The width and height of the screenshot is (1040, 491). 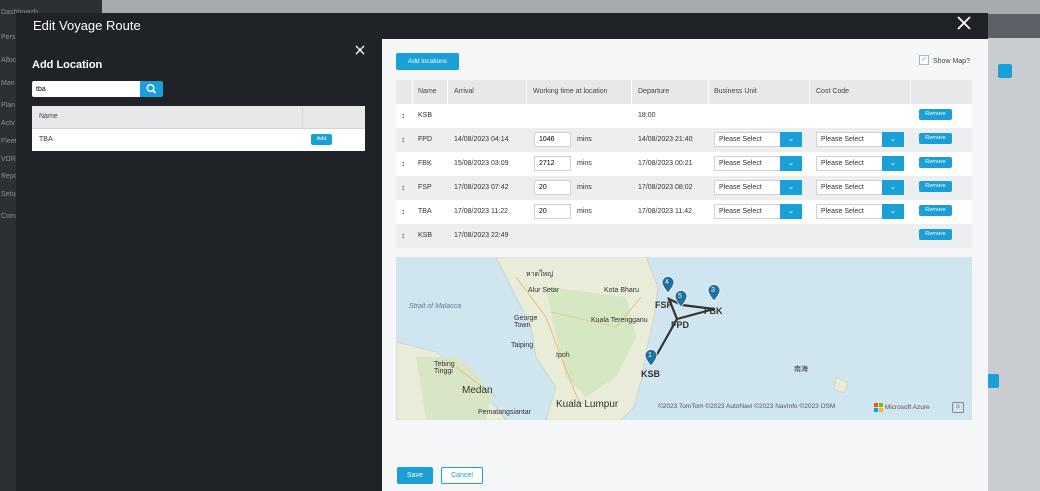 I want to click on microsoft-logo-icon, so click(x=878, y=407).